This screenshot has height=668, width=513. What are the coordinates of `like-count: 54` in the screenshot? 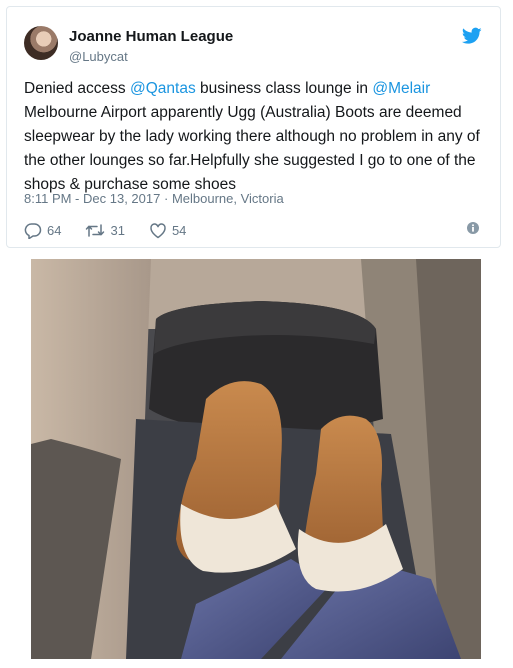 It's located at (179, 230).